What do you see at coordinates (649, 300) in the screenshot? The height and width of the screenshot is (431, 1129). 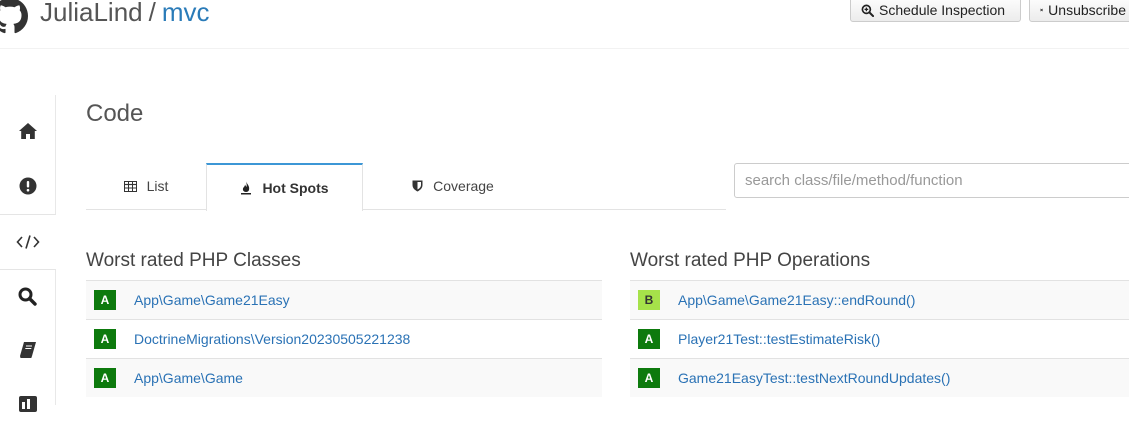 I see `grade-badge: B` at bounding box center [649, 300].